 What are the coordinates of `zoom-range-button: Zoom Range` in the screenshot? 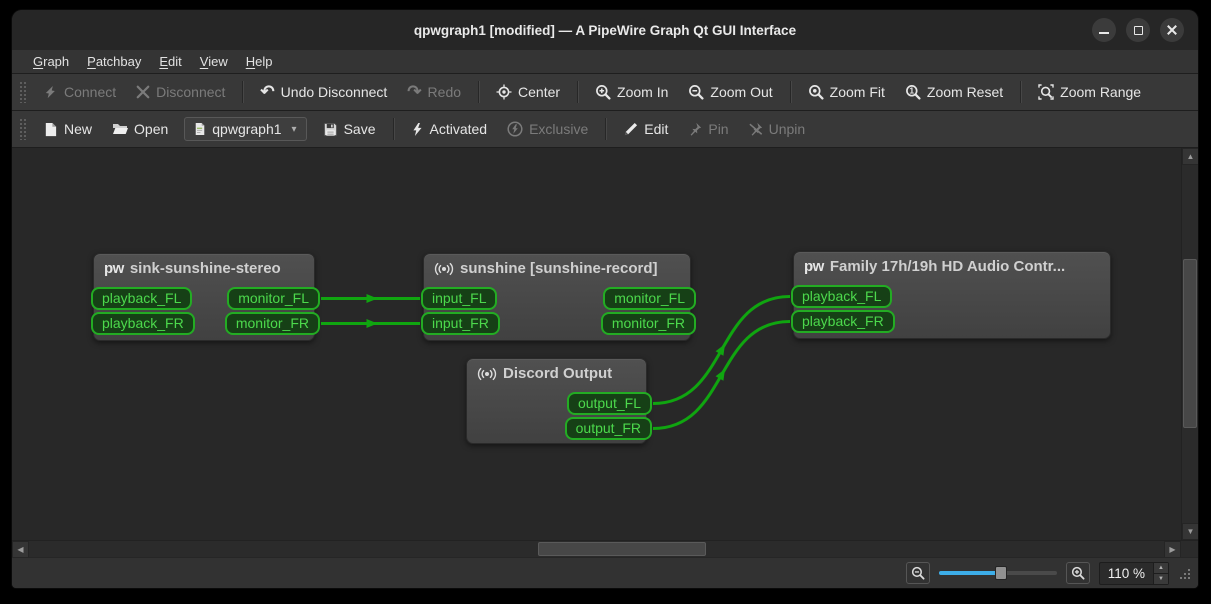 It's located at (1089, 92).